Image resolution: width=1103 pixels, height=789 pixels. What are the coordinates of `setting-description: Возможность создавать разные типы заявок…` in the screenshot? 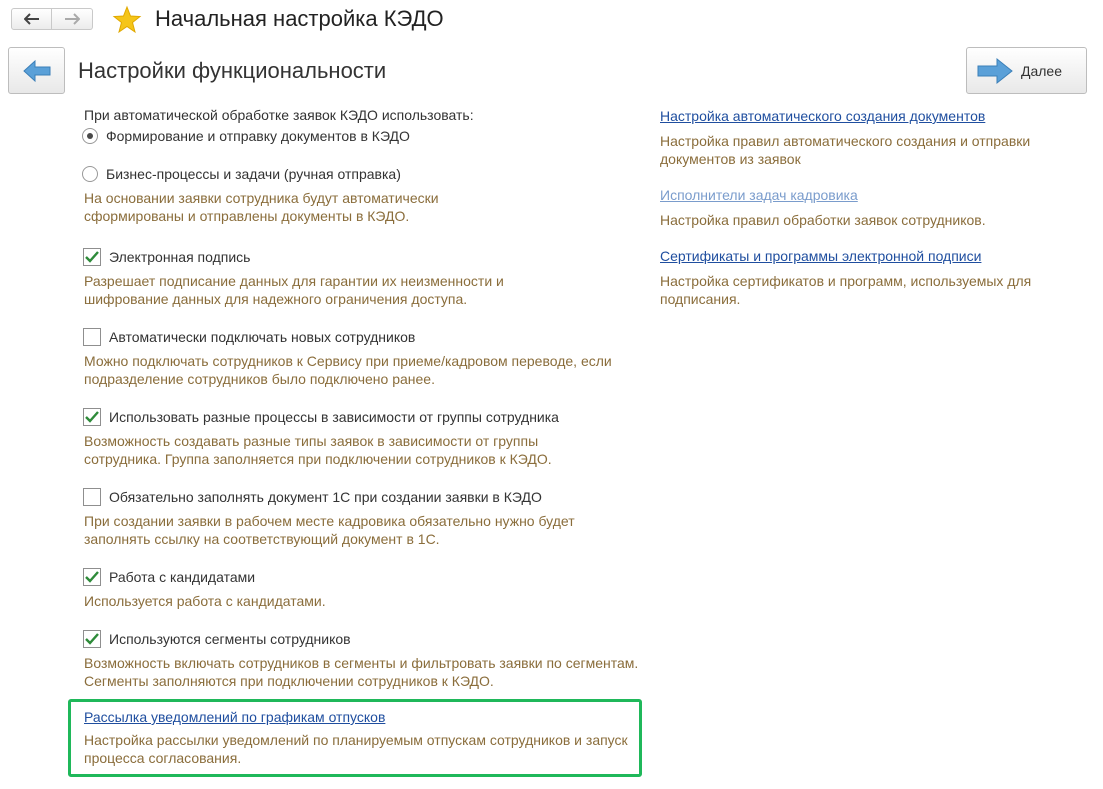 It's located at (318, 450).